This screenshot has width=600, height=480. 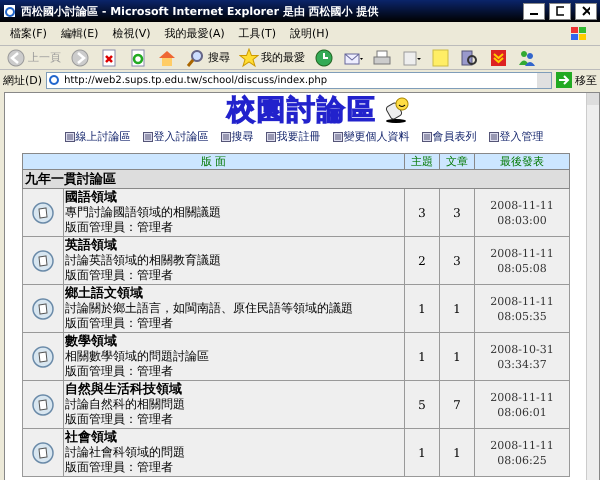 I want to click on forum-description: 專門討論國語領域的相關議題, so click(x=143, y=212).